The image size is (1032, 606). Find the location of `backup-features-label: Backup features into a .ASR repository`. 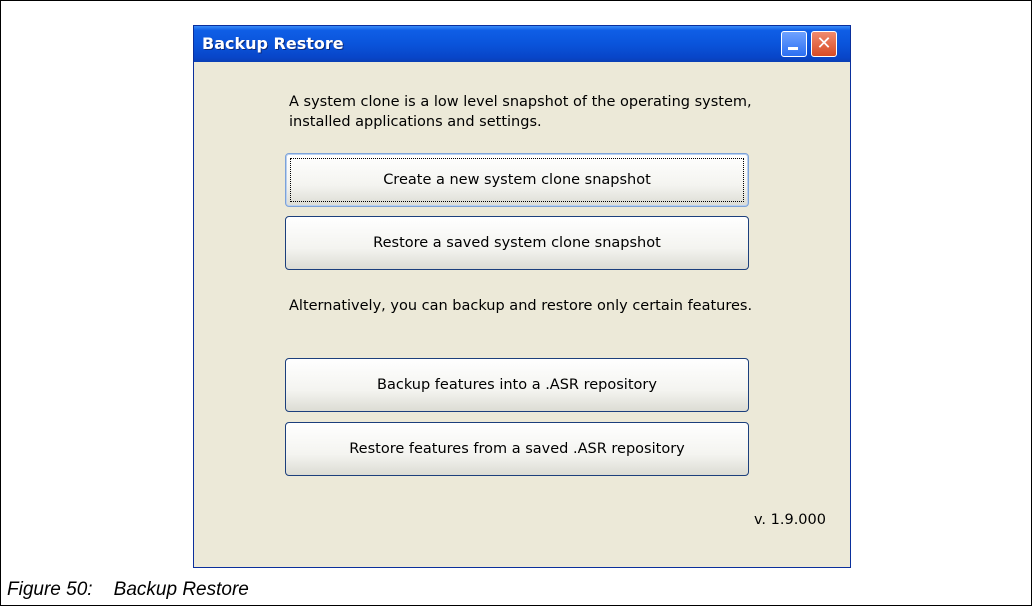

backup-features-label: Backup features into a .ASR repository is located at coordinates (517, 385).